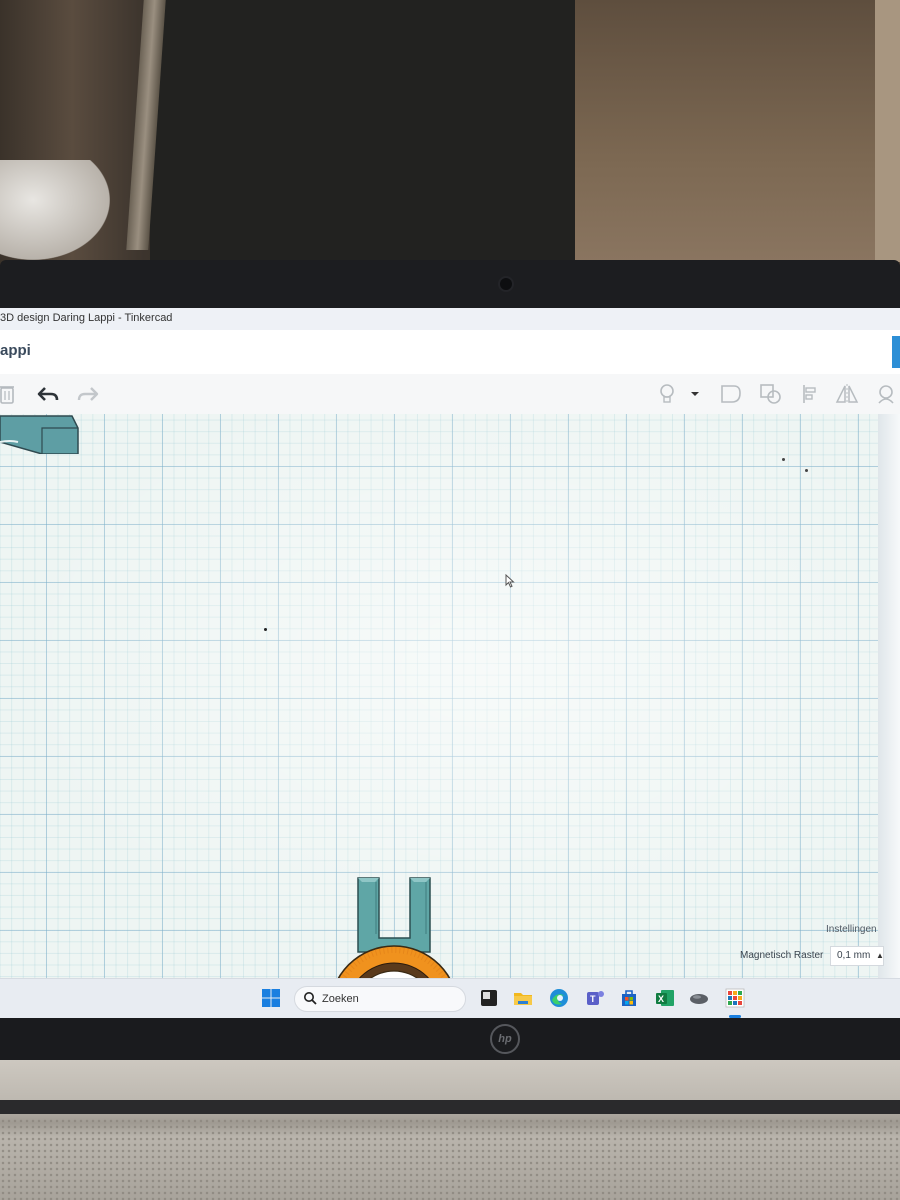  I want to click on task-view-icon, so click(489, 998).